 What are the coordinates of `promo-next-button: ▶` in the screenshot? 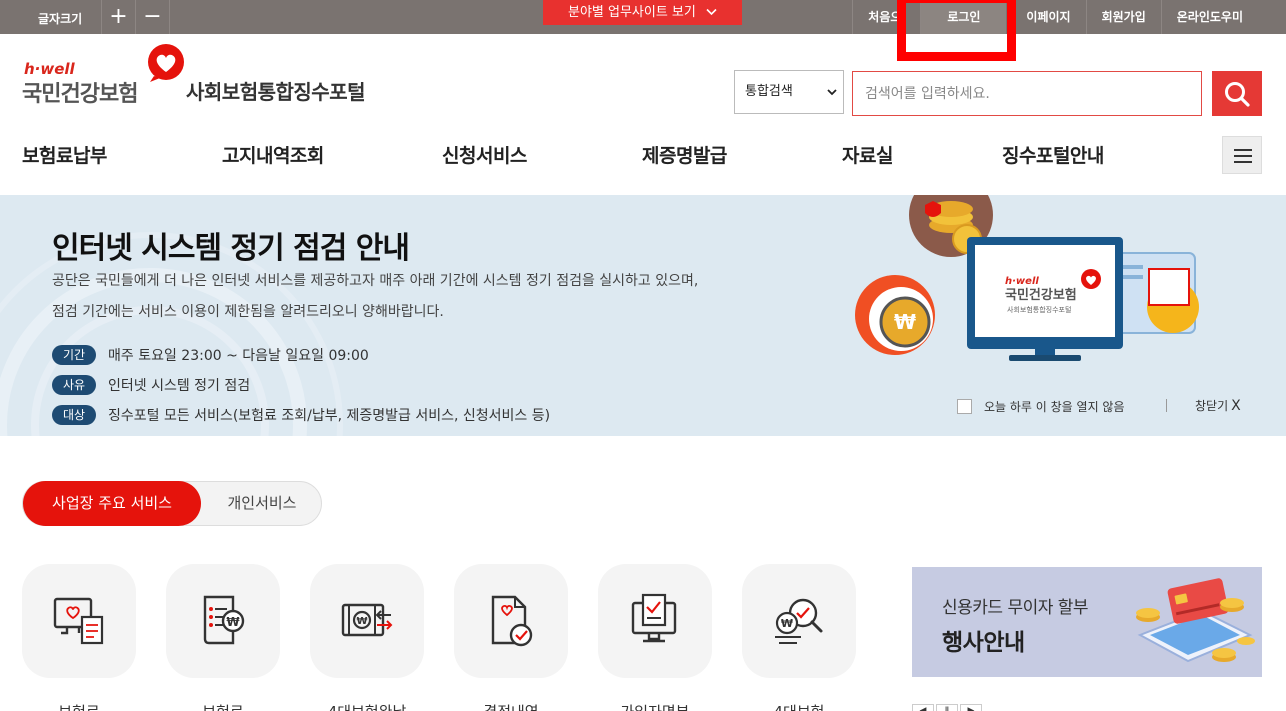 It's located at (971, 707).